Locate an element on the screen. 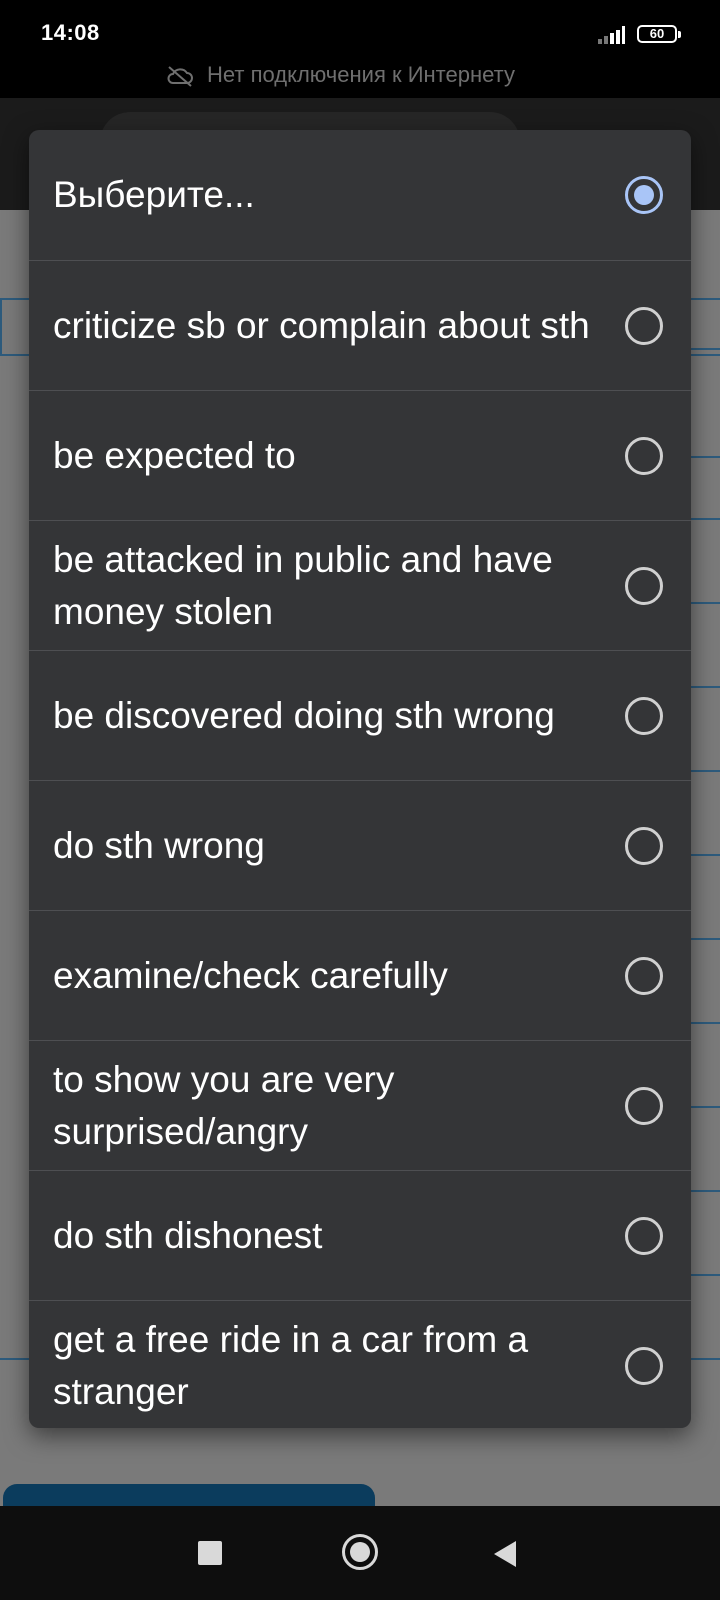 Image resolution: width=720 pixels, height=1600 pixels. option-show-surprised: to show you are very surprised/angry is located at coordinates (360, 1105).